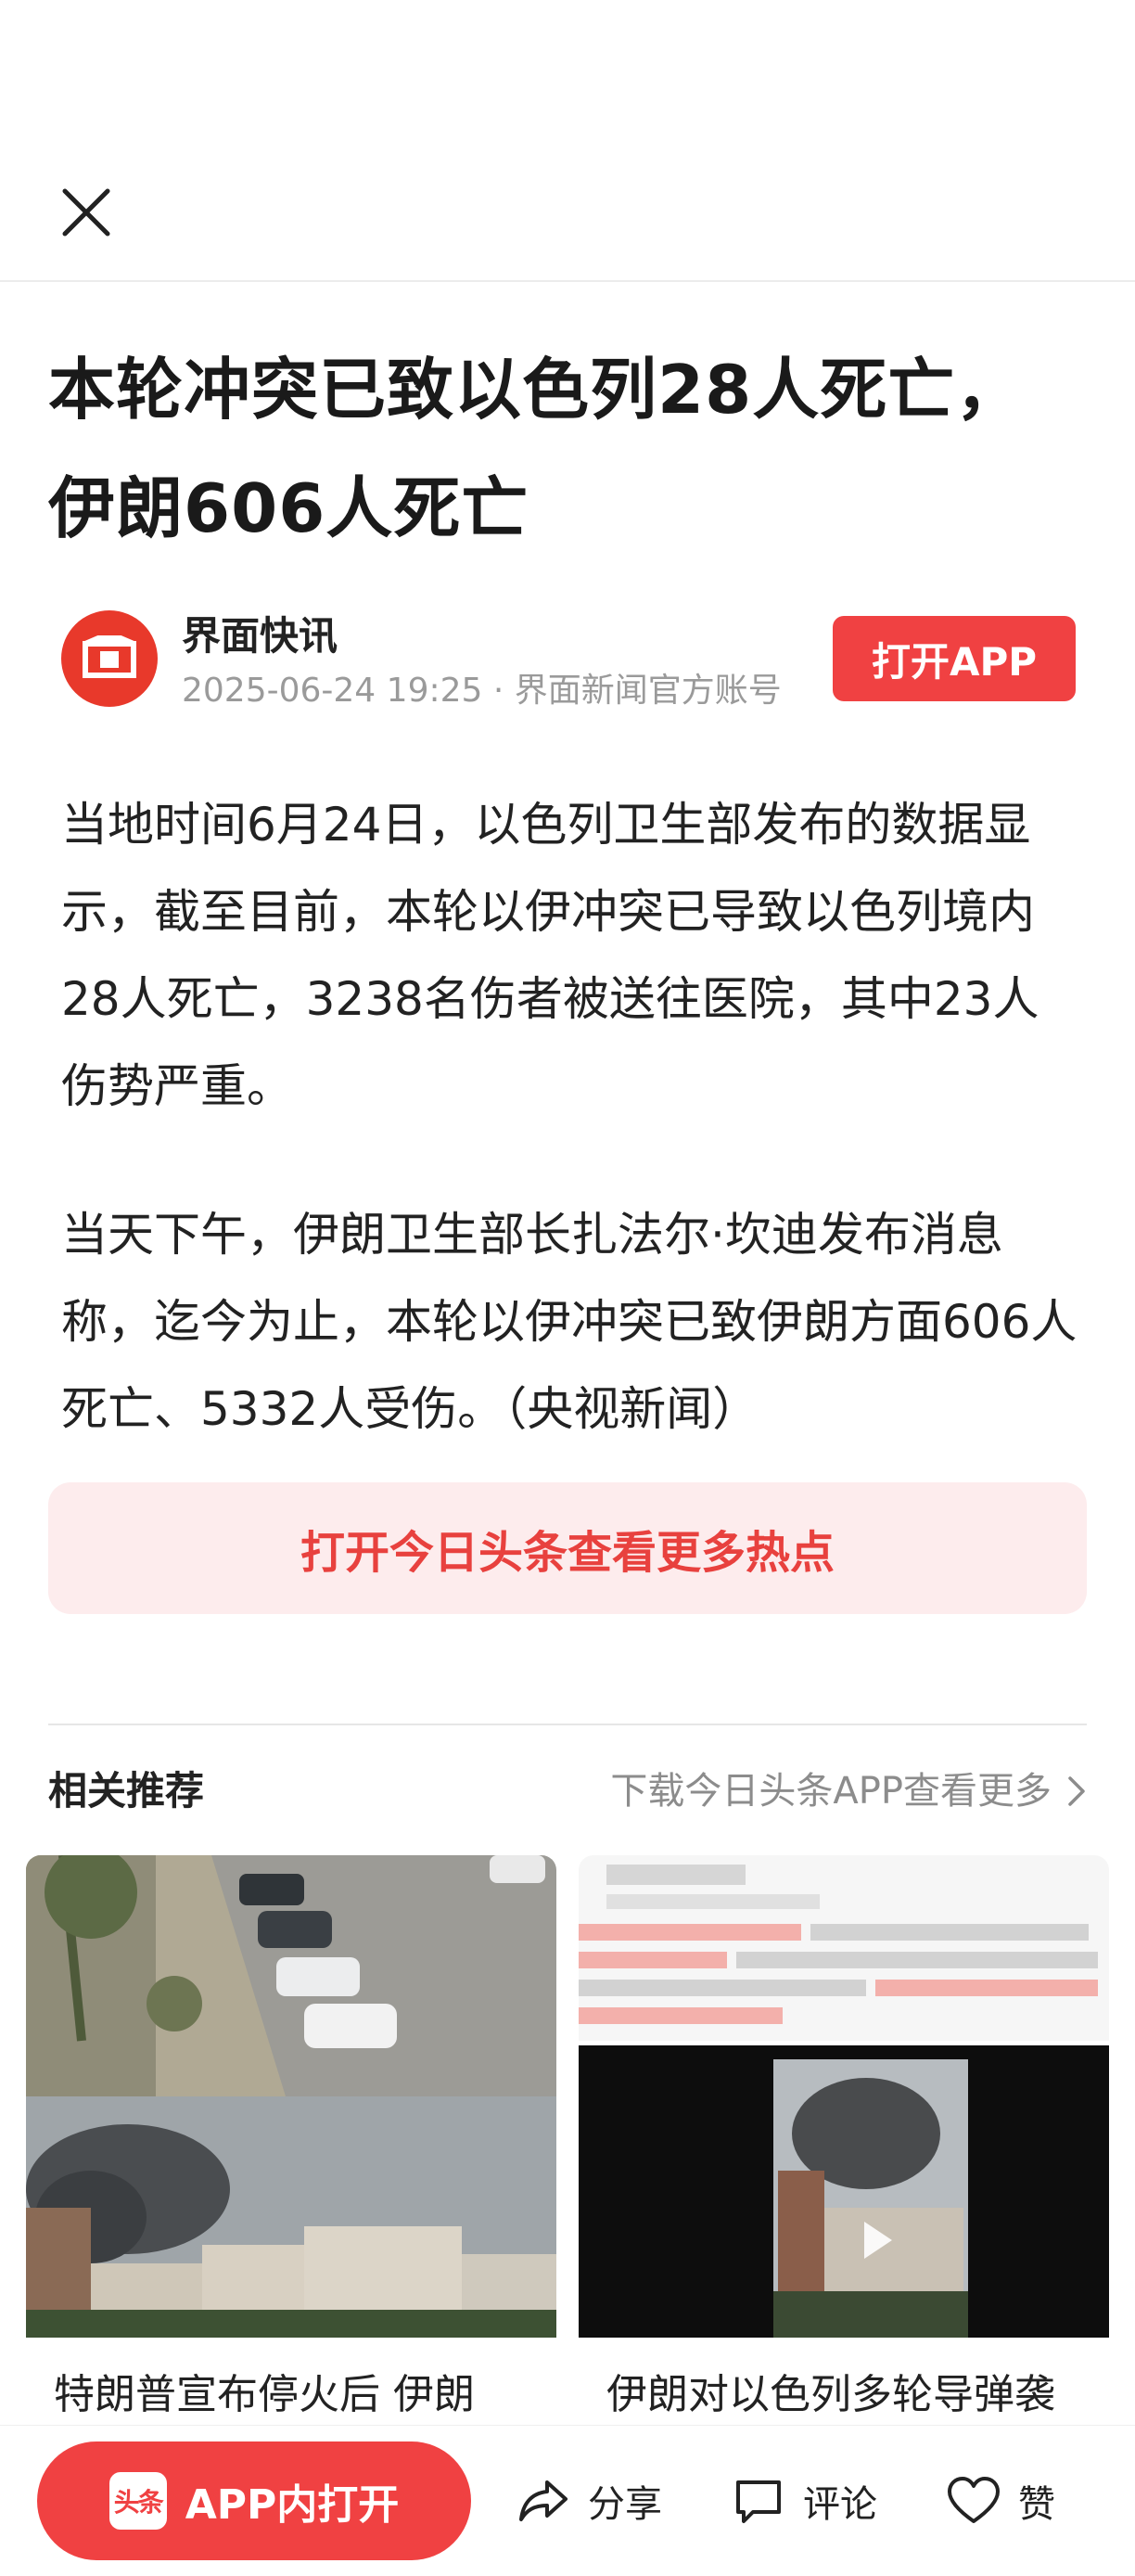 The width and height of the screenshot is (1135, 2576). I want to click on related-card-title: 特朗普宣布停火后 伊朗, so click(264, 2394).